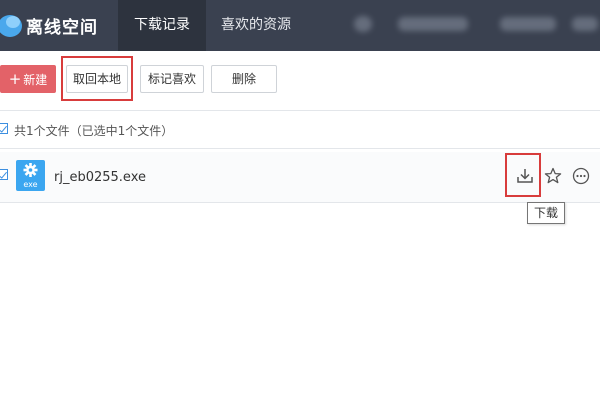  Describe the element at coordinates (581, 176) in the screenshot. I see `more-icon` at that location.